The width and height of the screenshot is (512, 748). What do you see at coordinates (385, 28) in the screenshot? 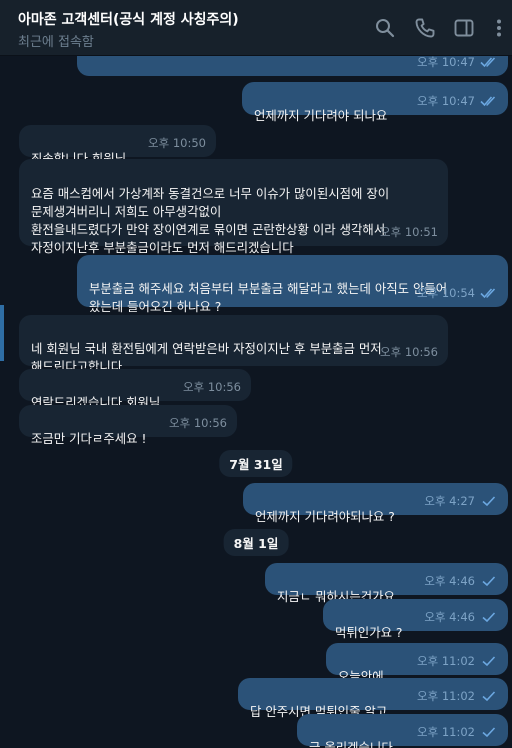
I see `search-icon` at bounding box center [385, 28].